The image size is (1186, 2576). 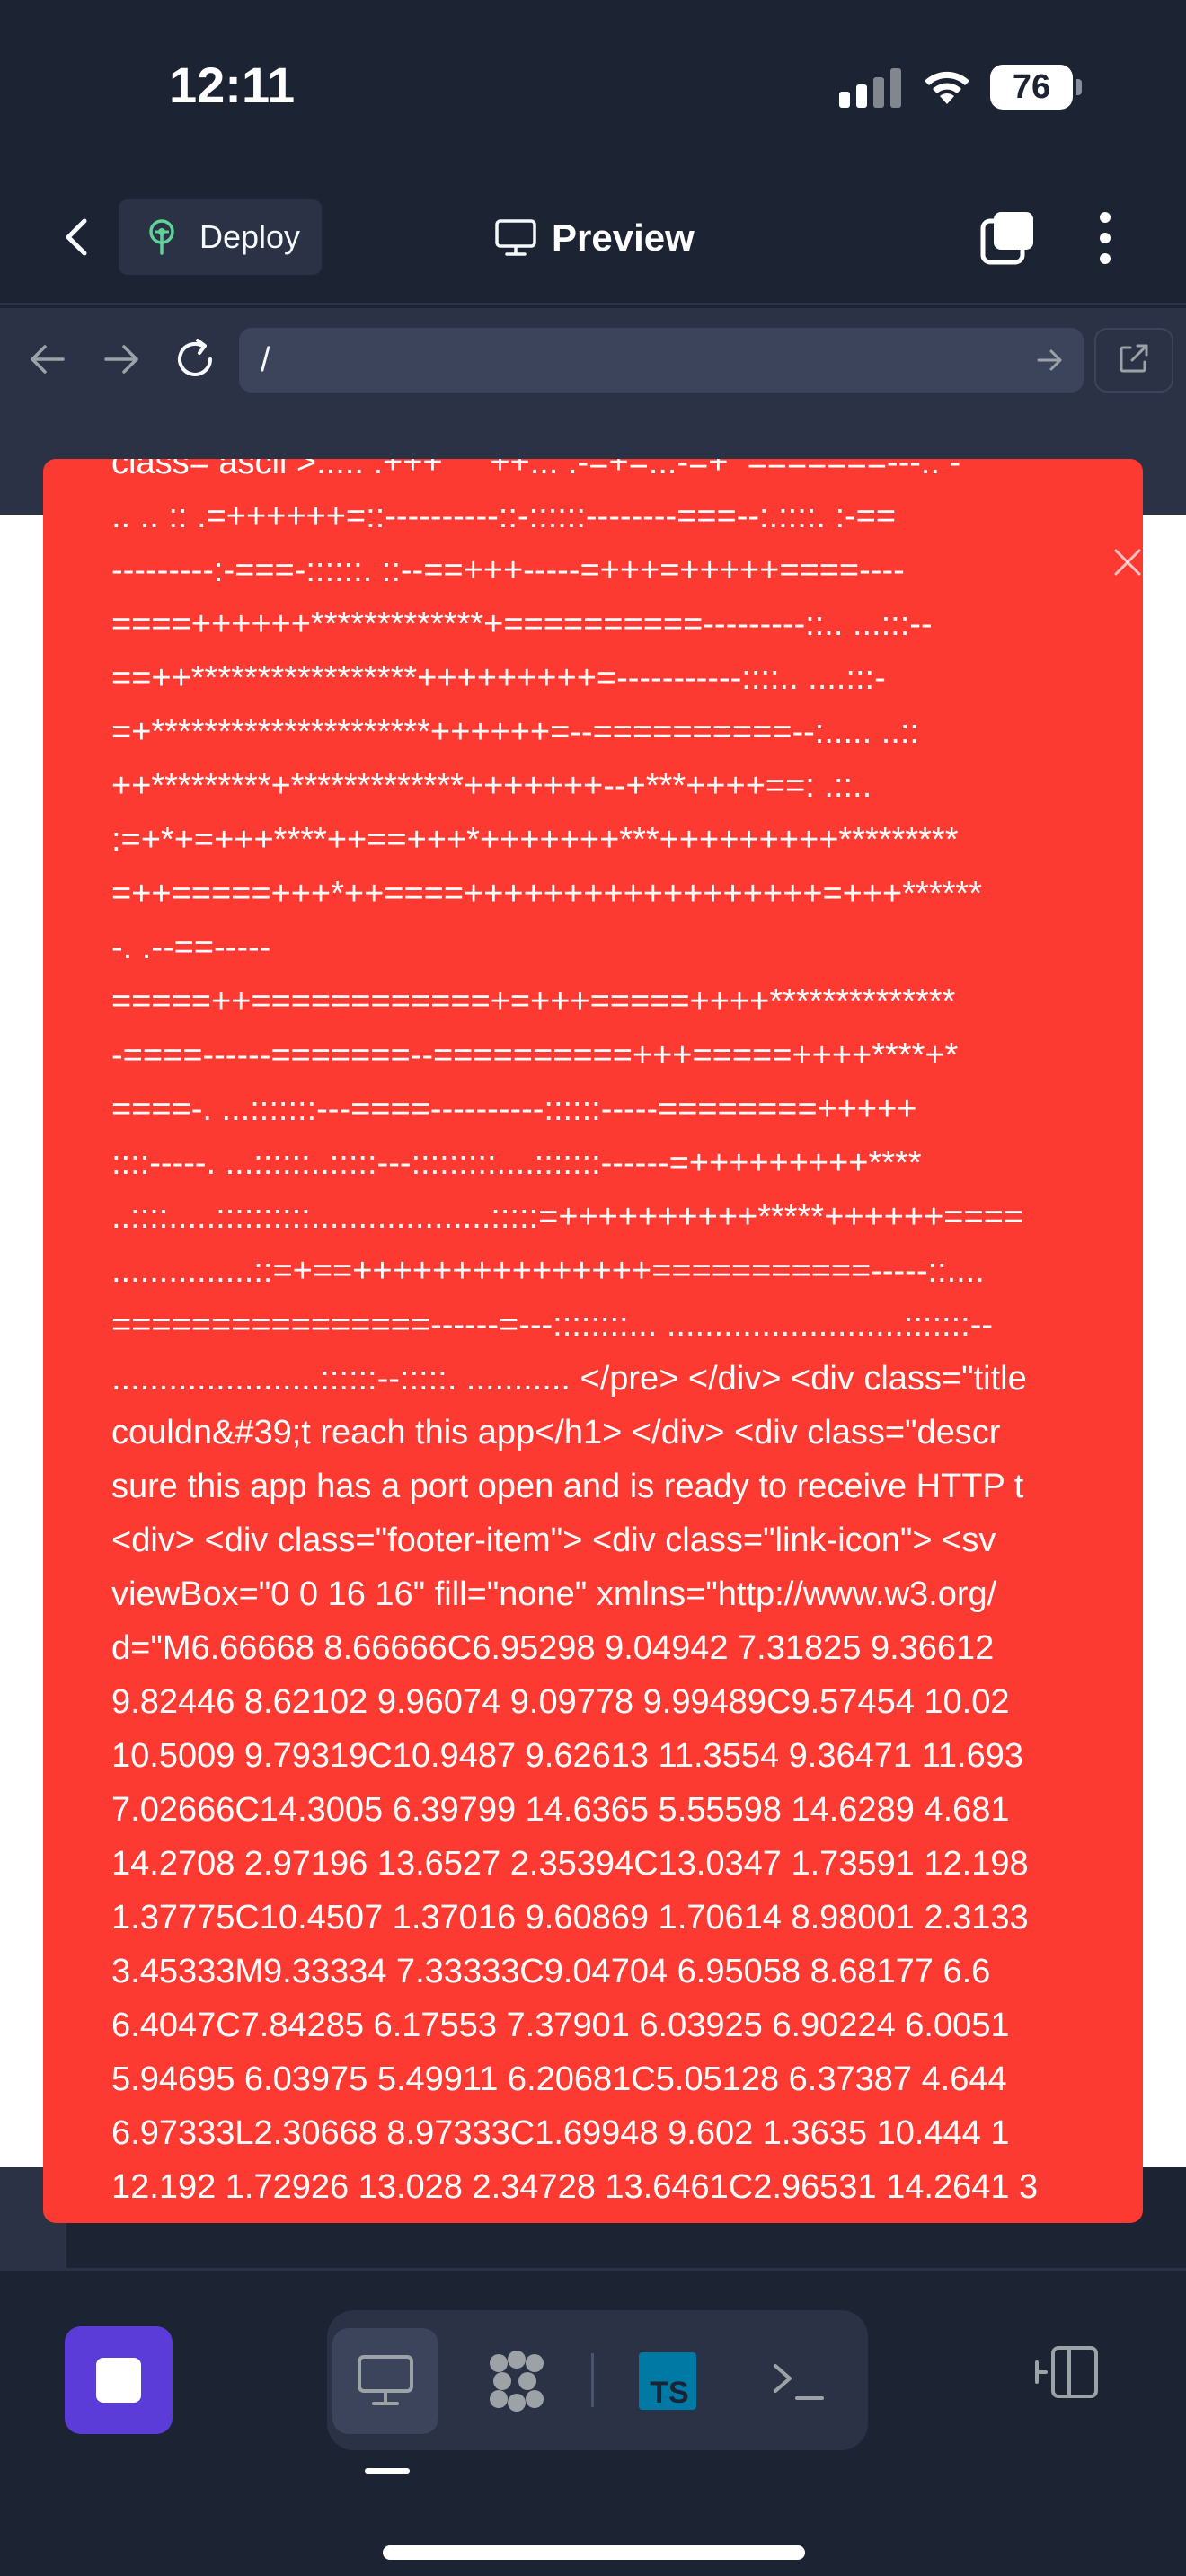 I want to click on reload-icon, so click(x=195, y=357).